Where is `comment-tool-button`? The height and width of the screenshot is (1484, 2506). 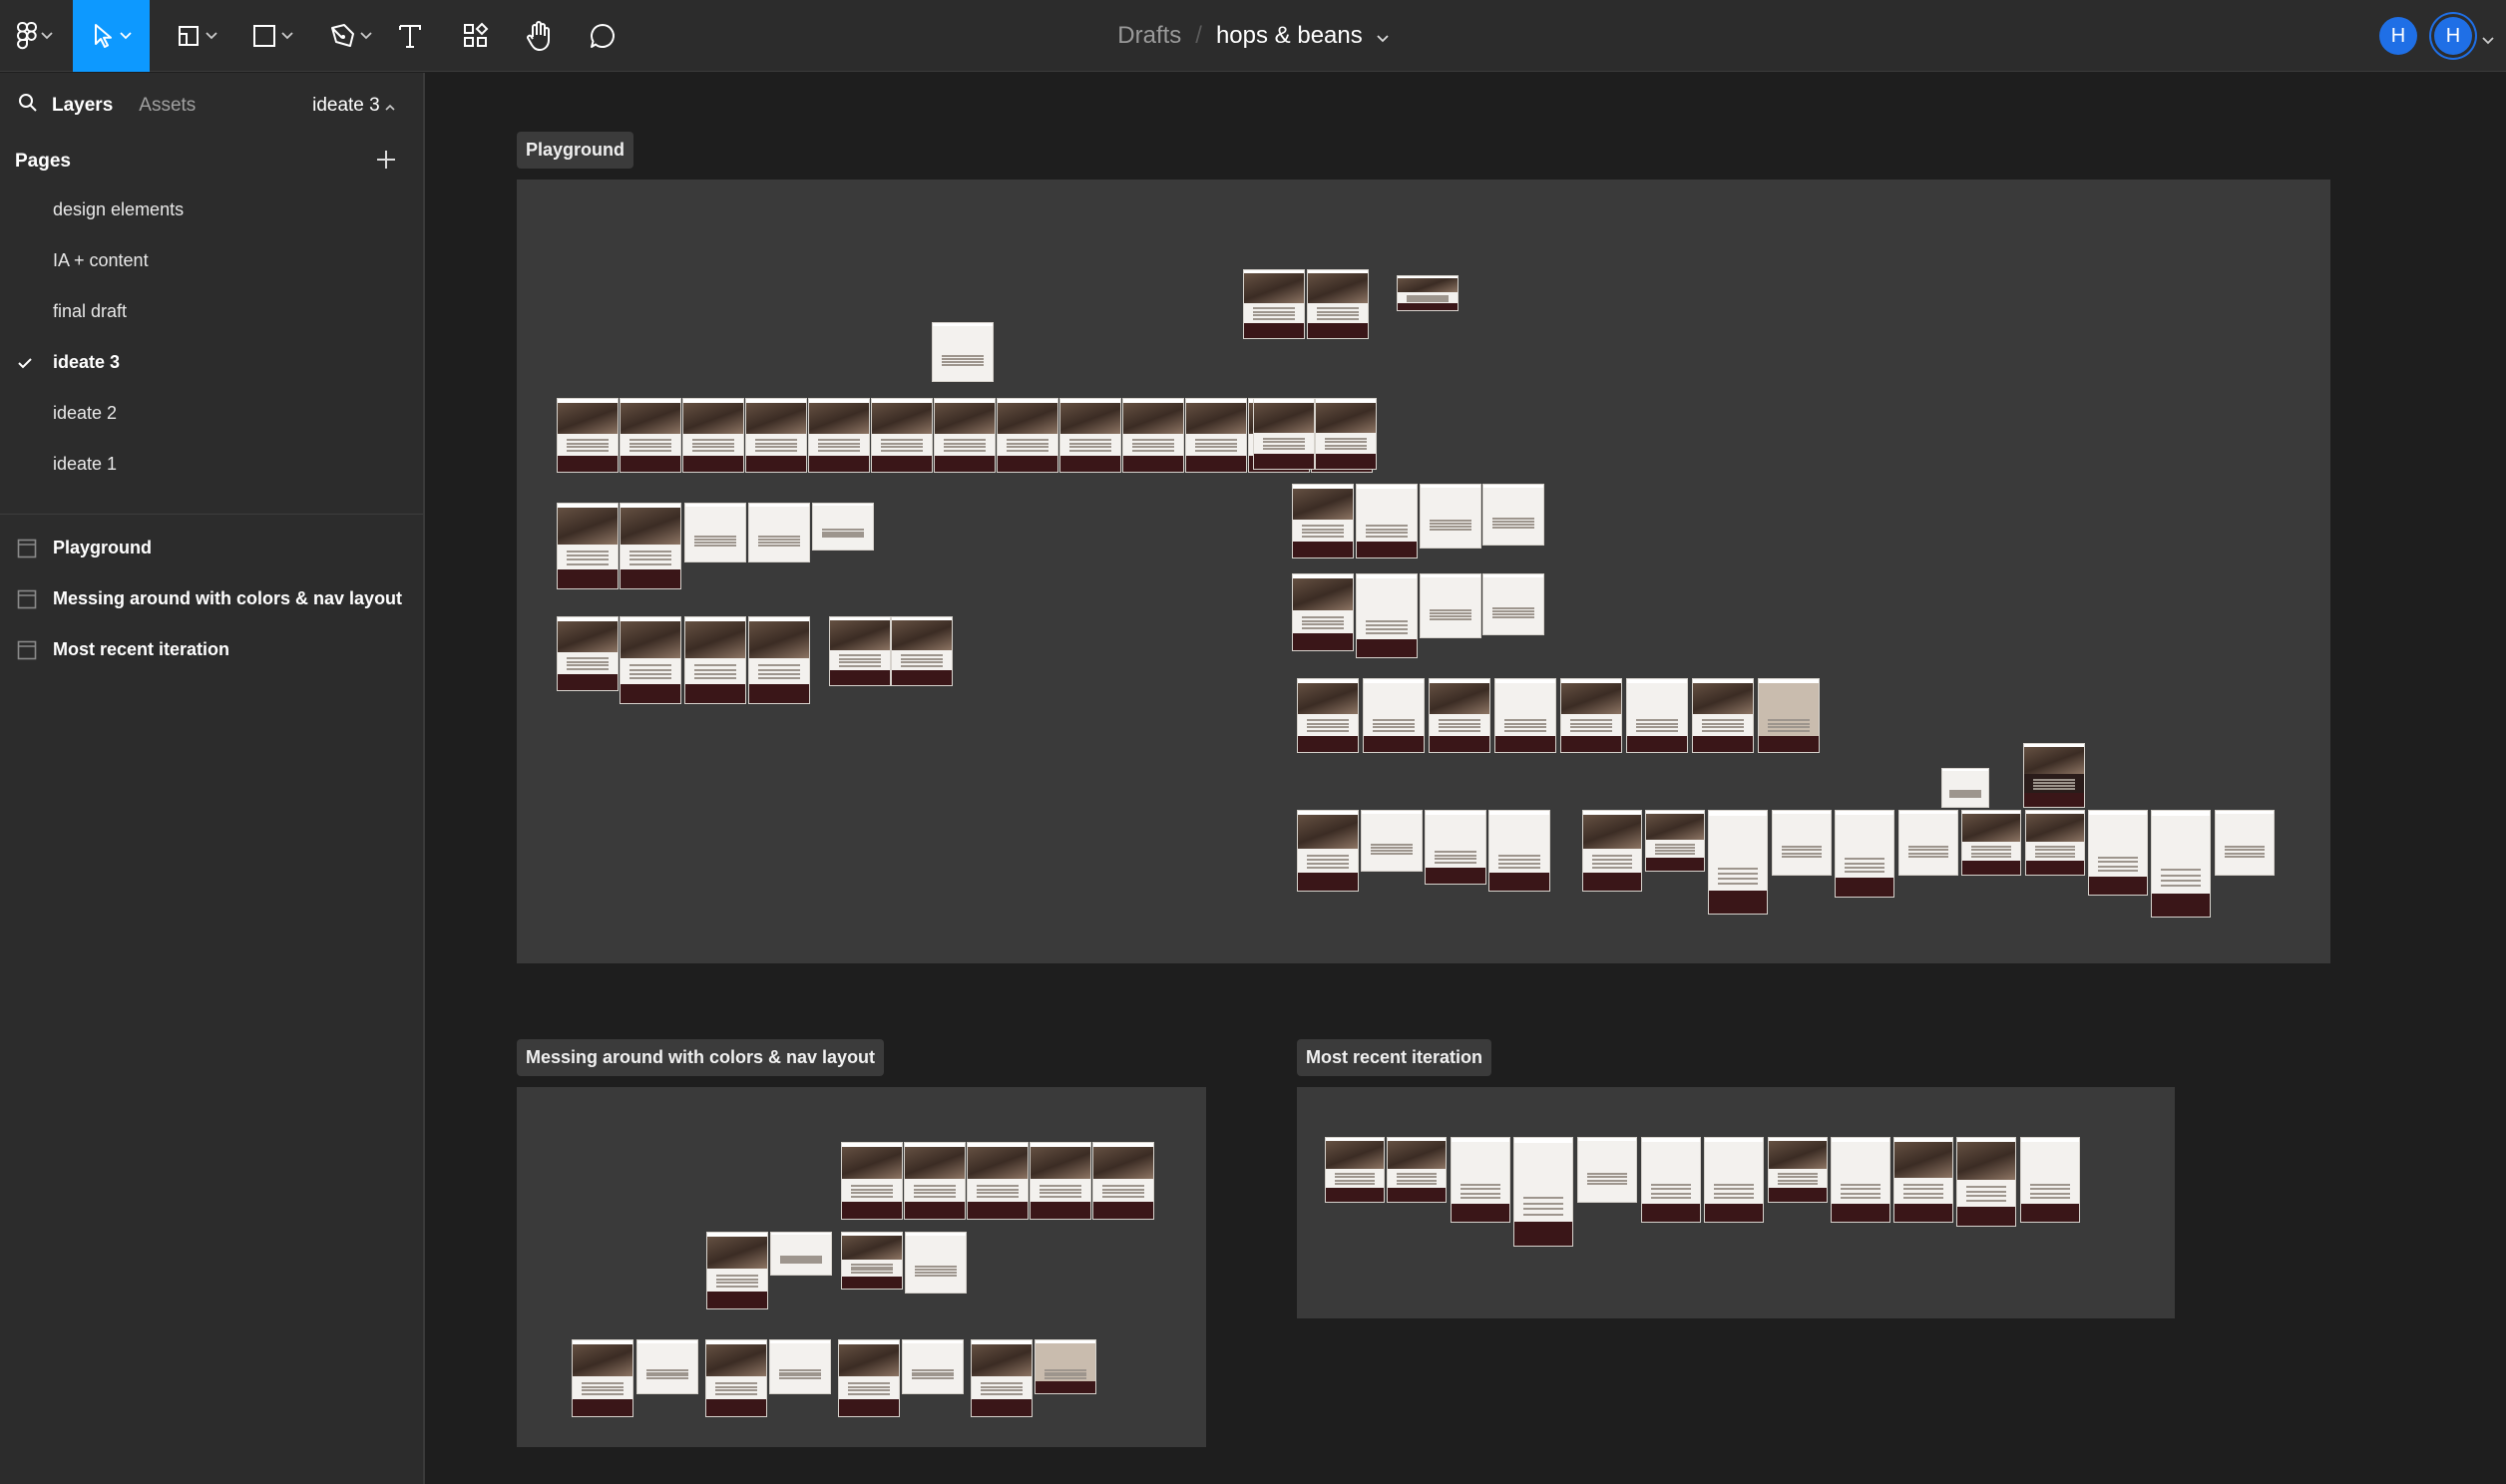
comment-tool-button is located at coordinates (602, 36).